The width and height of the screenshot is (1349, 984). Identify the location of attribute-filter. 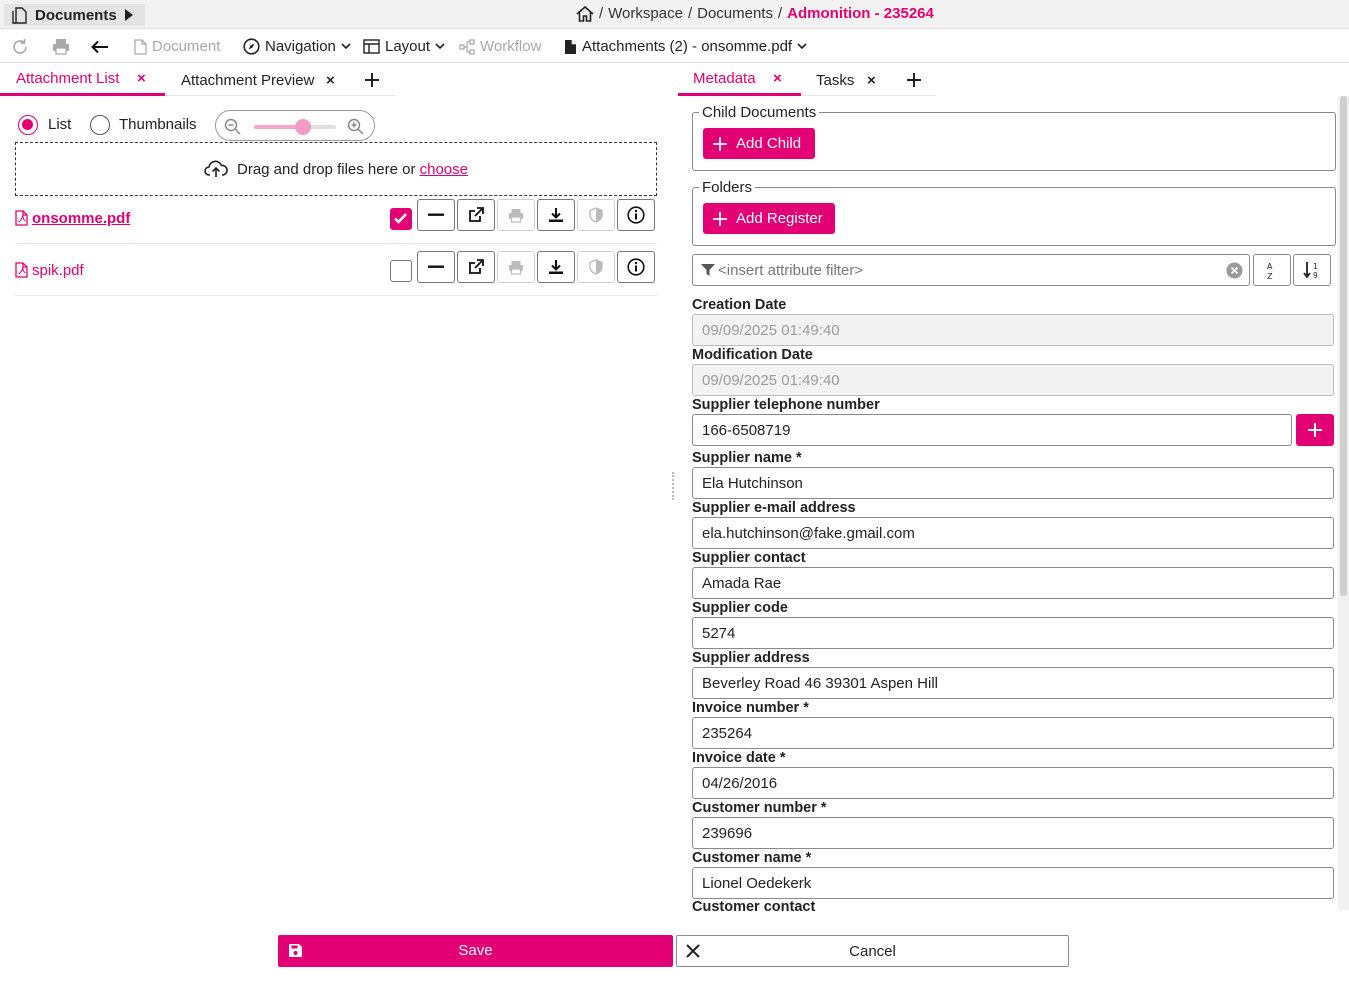
(971, 270).